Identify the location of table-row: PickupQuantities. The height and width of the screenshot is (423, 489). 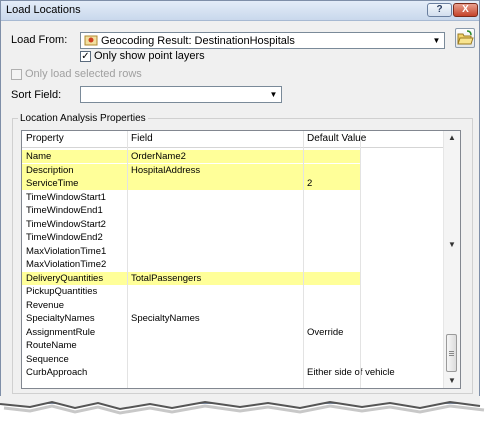
(233, 291).